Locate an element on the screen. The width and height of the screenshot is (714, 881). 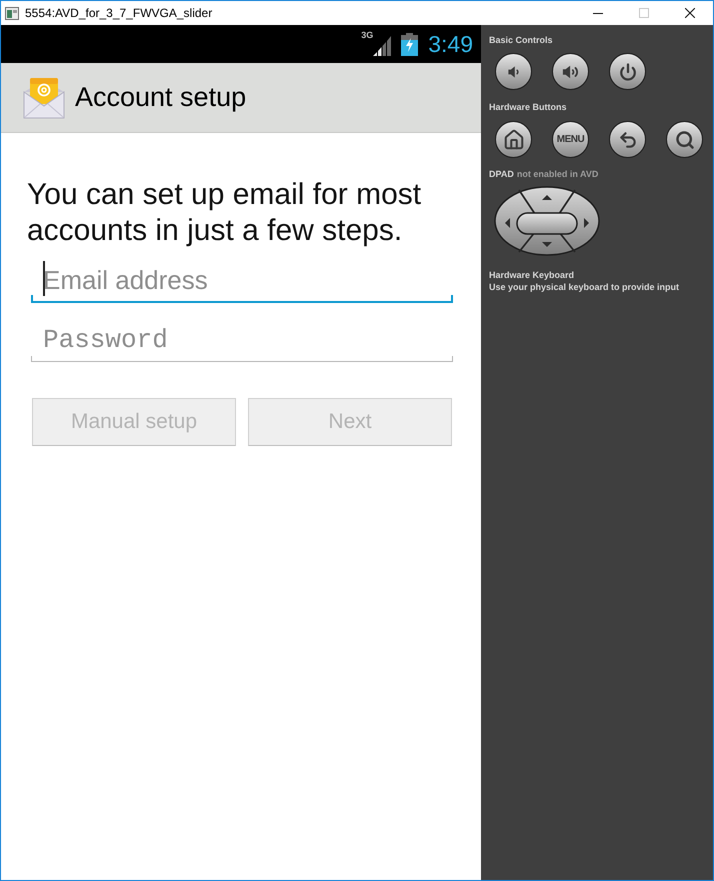
search-icon is located at coordinates (684, 140).